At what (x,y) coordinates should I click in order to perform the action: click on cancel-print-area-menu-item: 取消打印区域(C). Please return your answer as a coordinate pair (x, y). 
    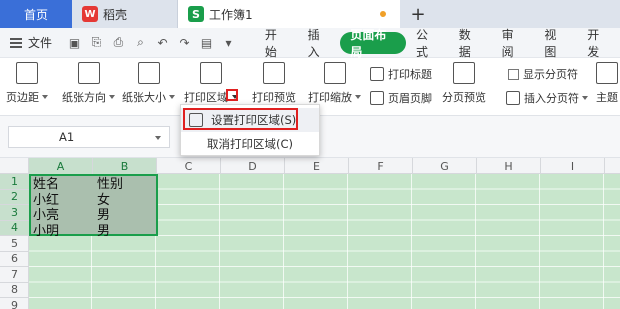
    Looking at the image, I should click on (250, 144).